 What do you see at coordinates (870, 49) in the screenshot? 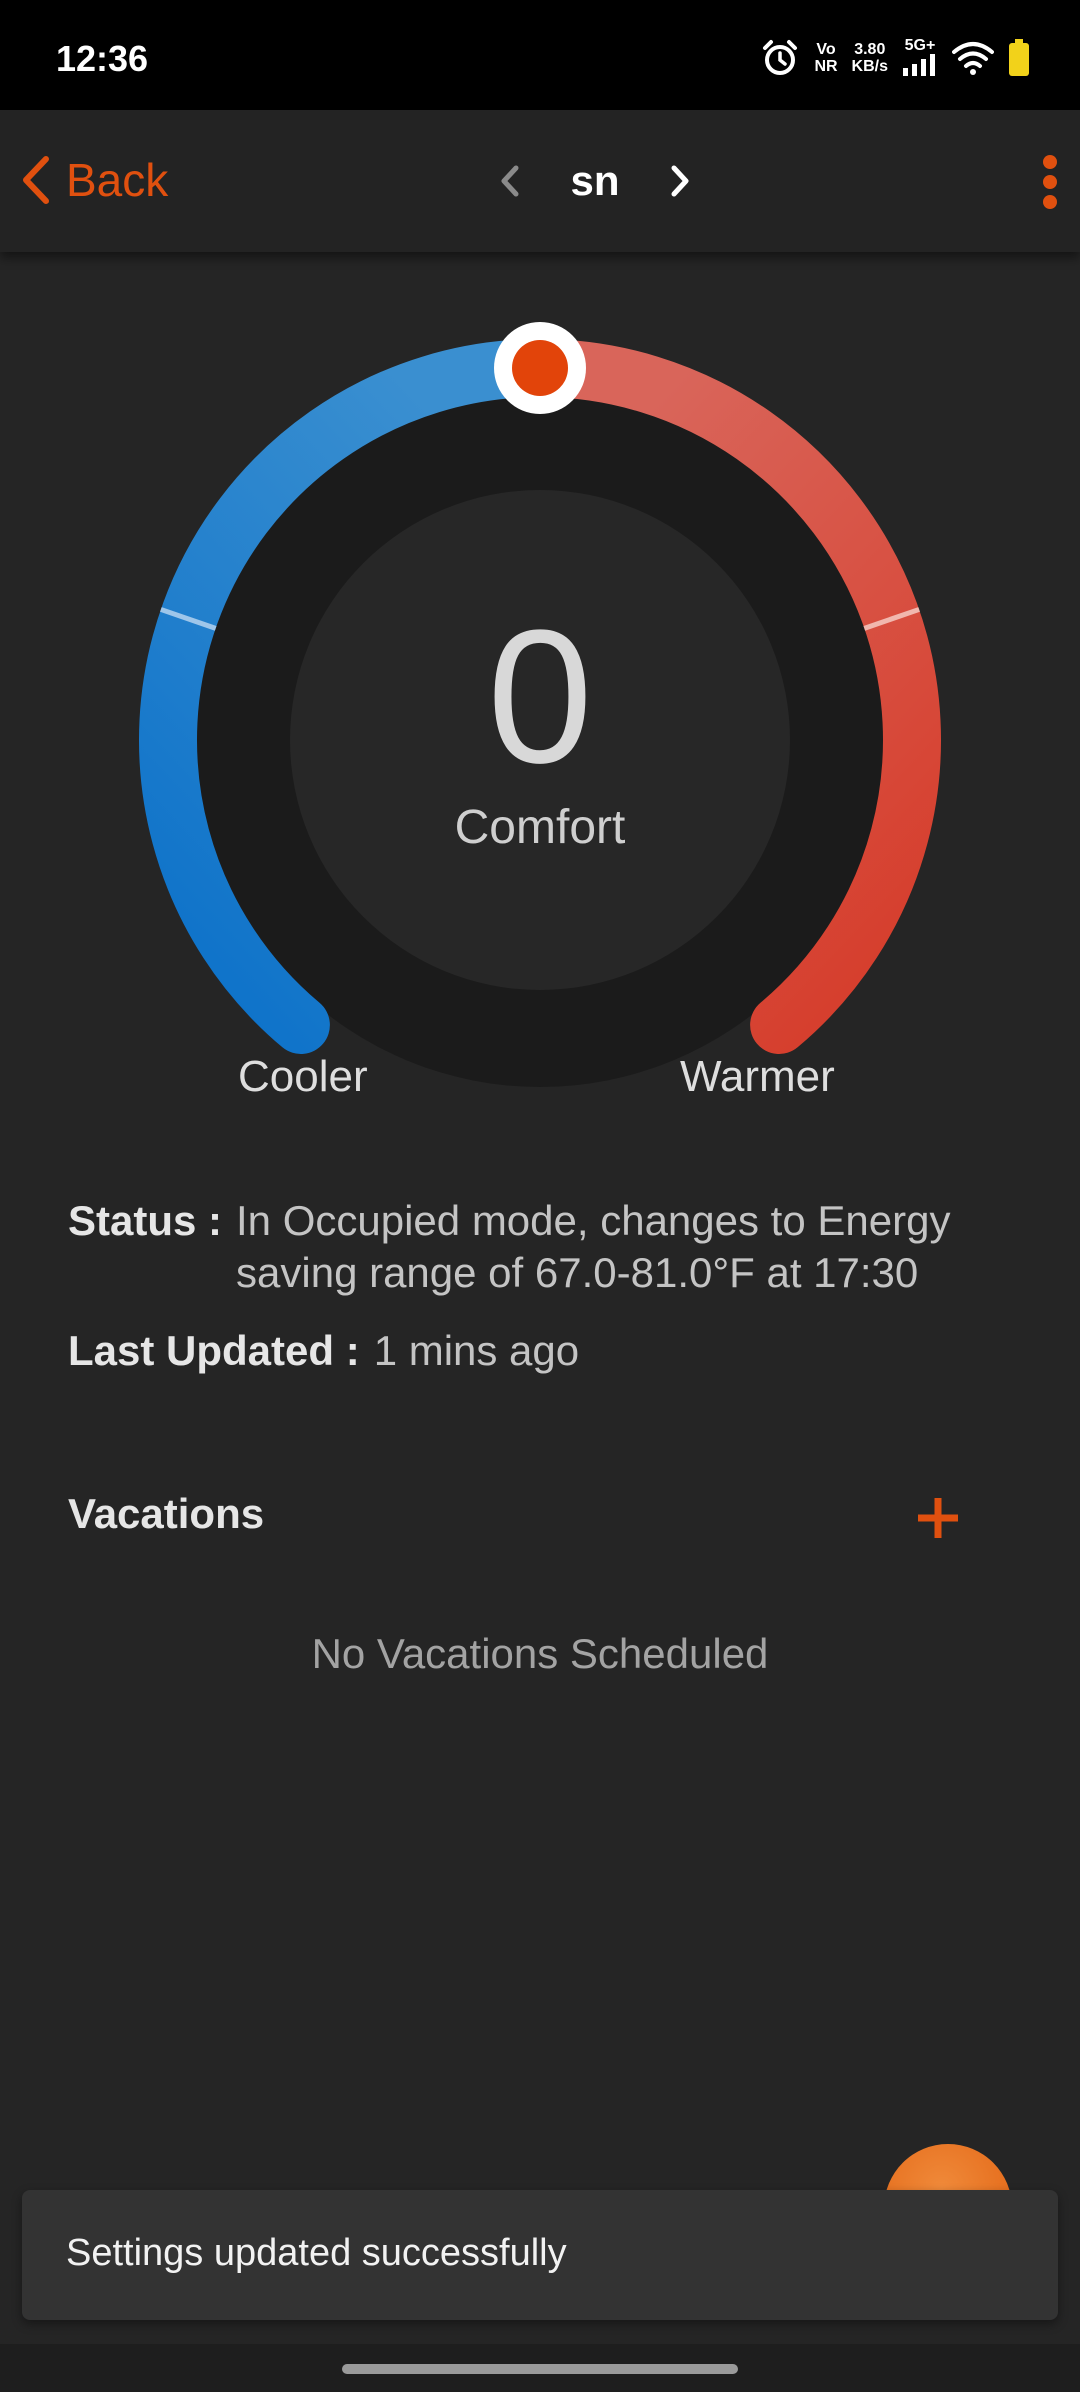
I see `net-speed-value: 3.80` at bounding box center [870, 49].